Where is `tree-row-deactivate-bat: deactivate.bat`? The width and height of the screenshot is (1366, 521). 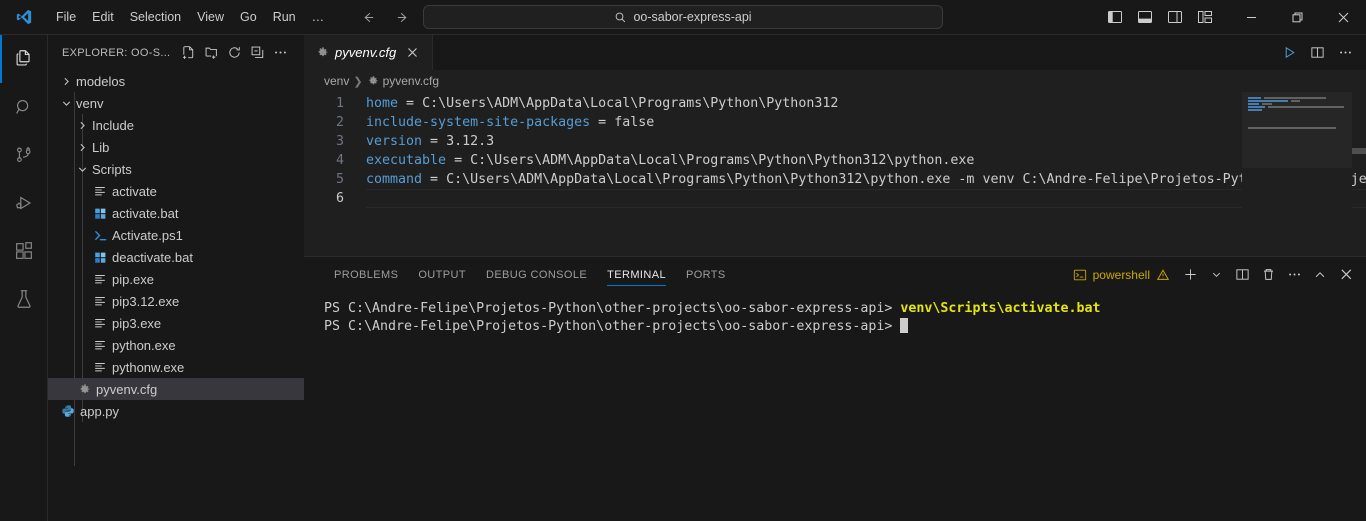
tree-row-deactivate-bat: deactivate.bat is located at coordinates (176, 257).